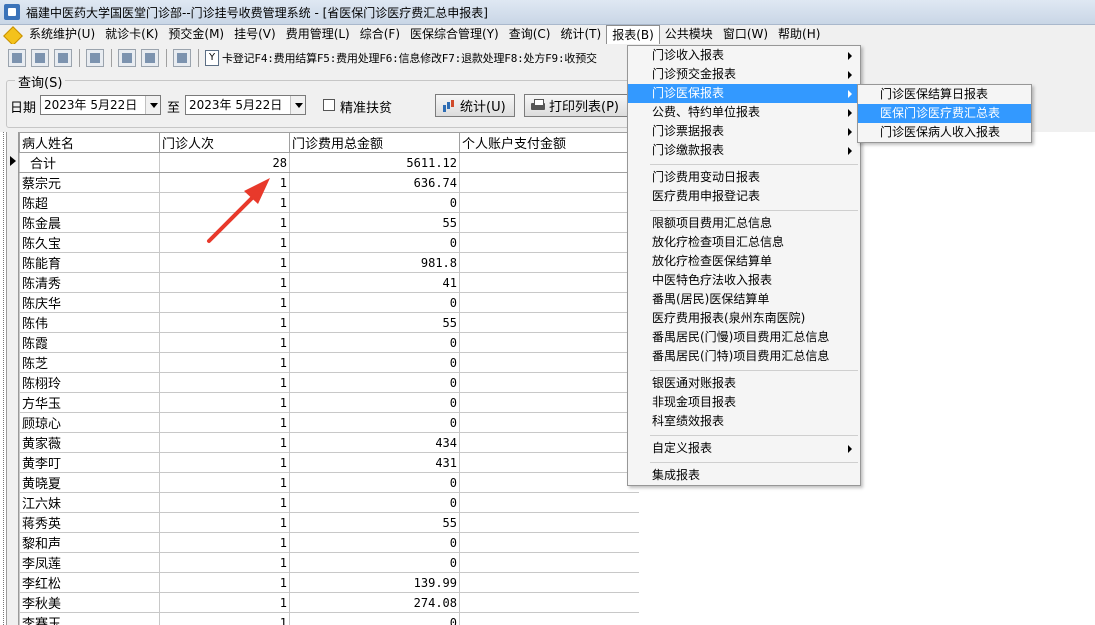 This screenshot has width=1095, height=625. What do you see at coordinates (89, 582) in the screenshot?
I see `cell-patient-name: 李红松` at bounding box center [89, 582].